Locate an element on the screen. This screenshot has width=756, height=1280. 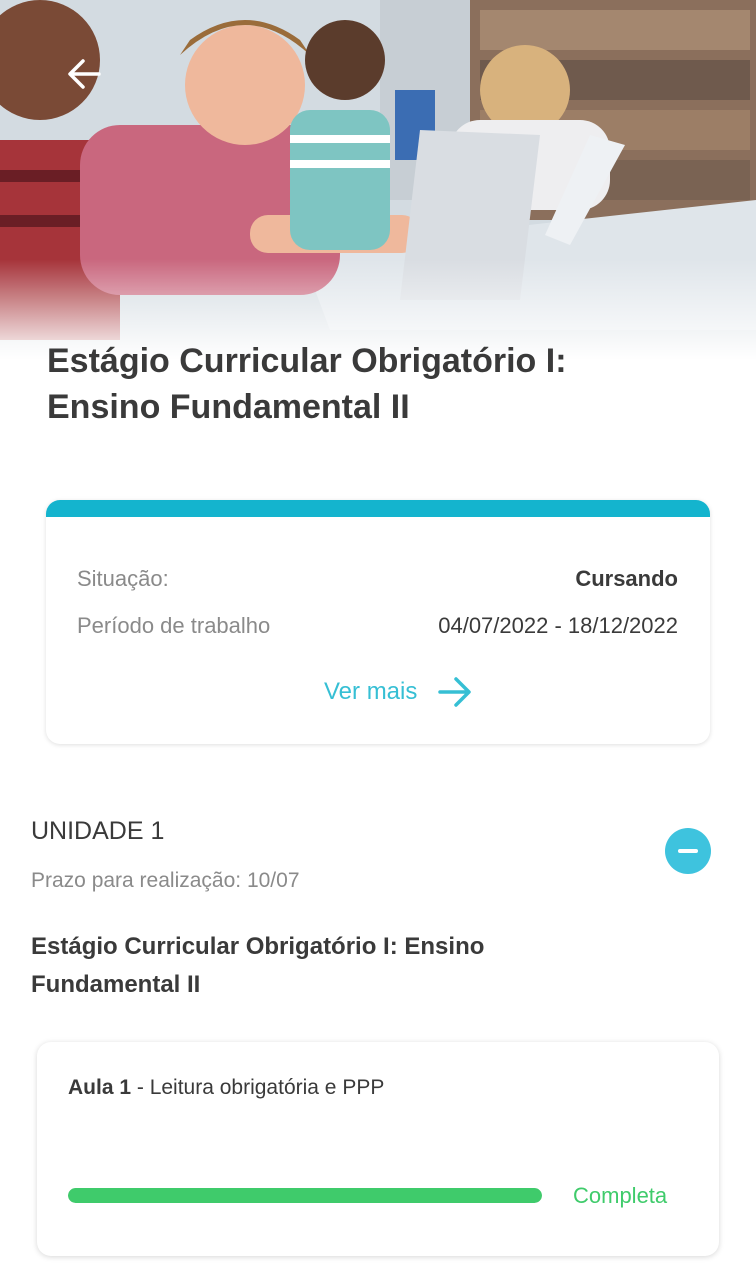
period-label: Período de trabalho is located at coordinates (174, 625).